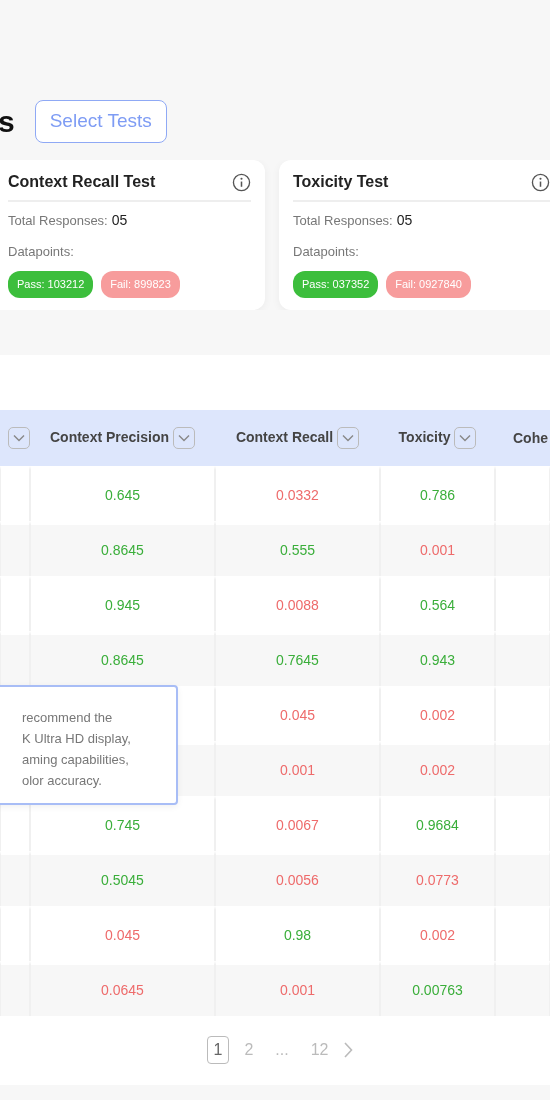 The height and width of the screenshot is (1100, 550). Describe the element at coordinates (122, 605) in the screenshot. I see `score-value: 0.945` at that location.